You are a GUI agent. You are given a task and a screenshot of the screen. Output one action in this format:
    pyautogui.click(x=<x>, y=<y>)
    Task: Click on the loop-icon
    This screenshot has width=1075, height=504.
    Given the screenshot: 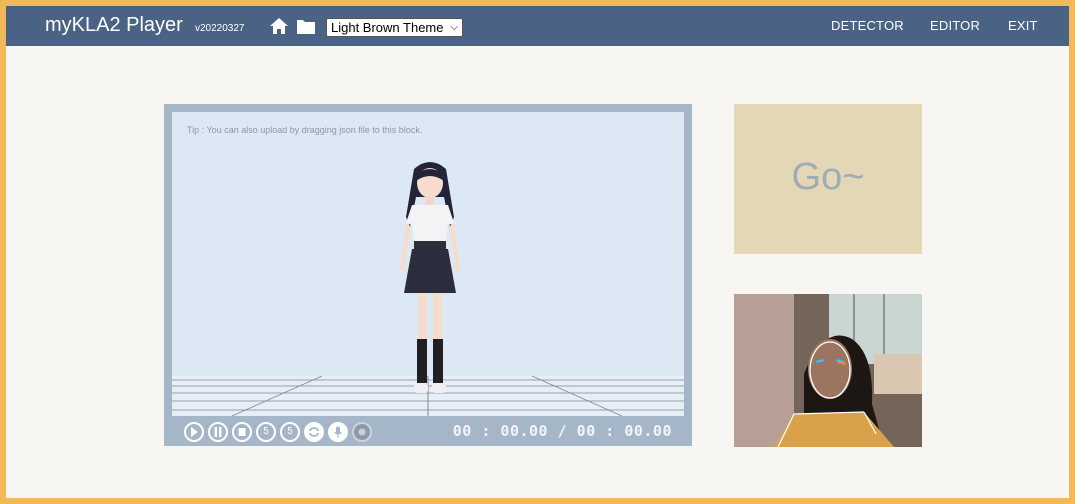 What is the action you would take?
    pyautogui.click(x=314, y=432)
    